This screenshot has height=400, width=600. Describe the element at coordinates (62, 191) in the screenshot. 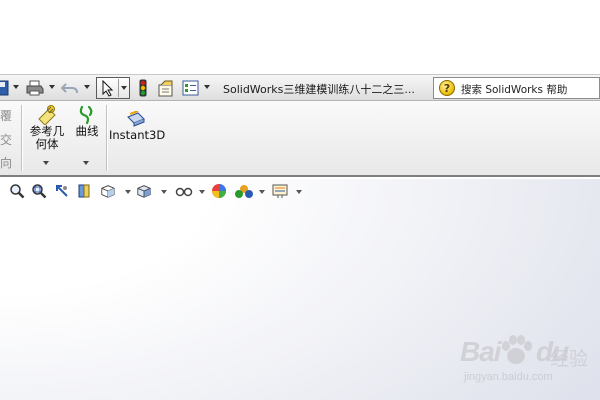

I see `previous-view-icon` at that location.